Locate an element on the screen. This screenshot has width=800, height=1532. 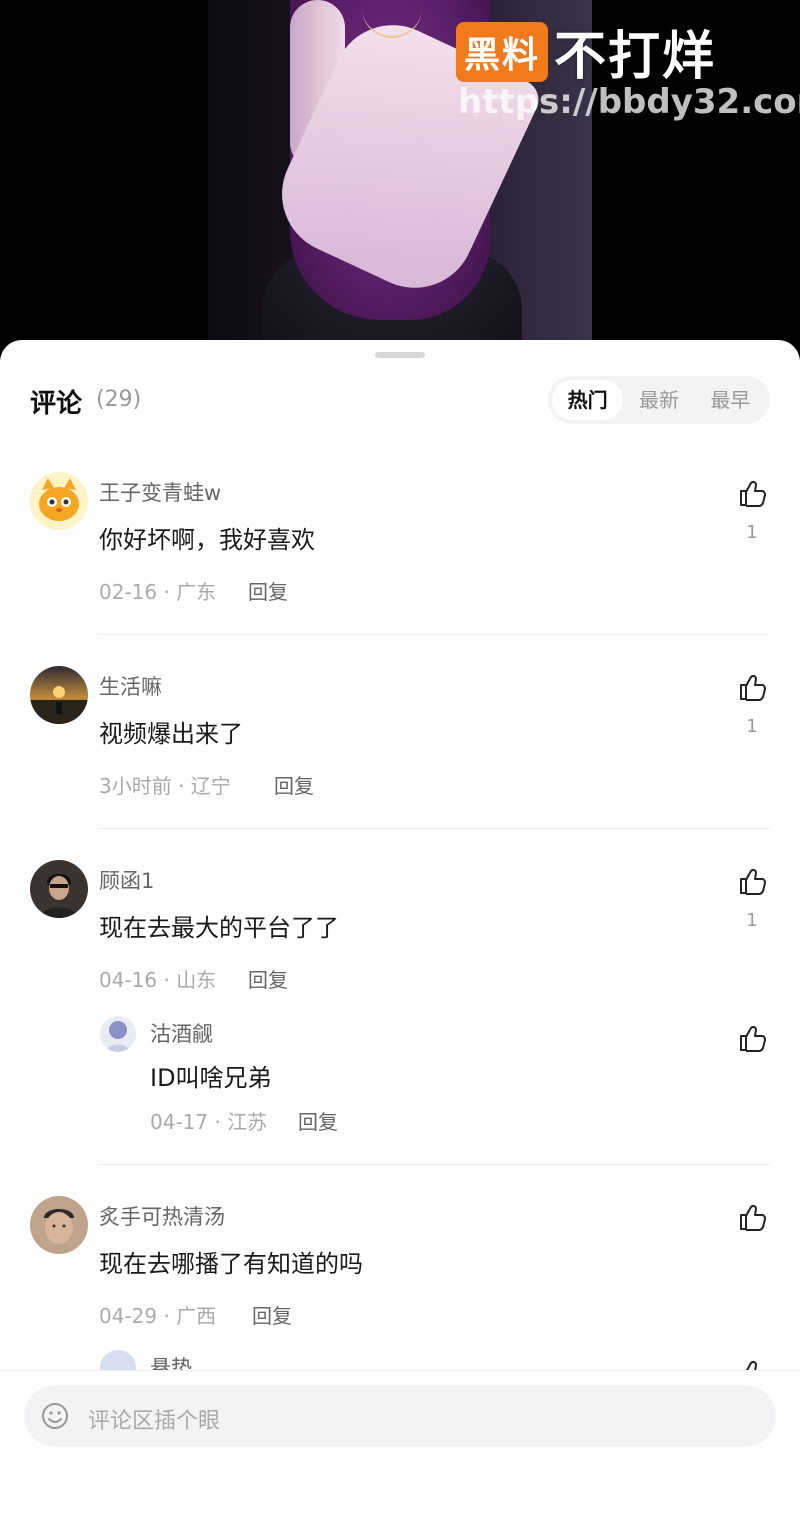
comment-username: 顾函1 is located at coordinates (126, 880).